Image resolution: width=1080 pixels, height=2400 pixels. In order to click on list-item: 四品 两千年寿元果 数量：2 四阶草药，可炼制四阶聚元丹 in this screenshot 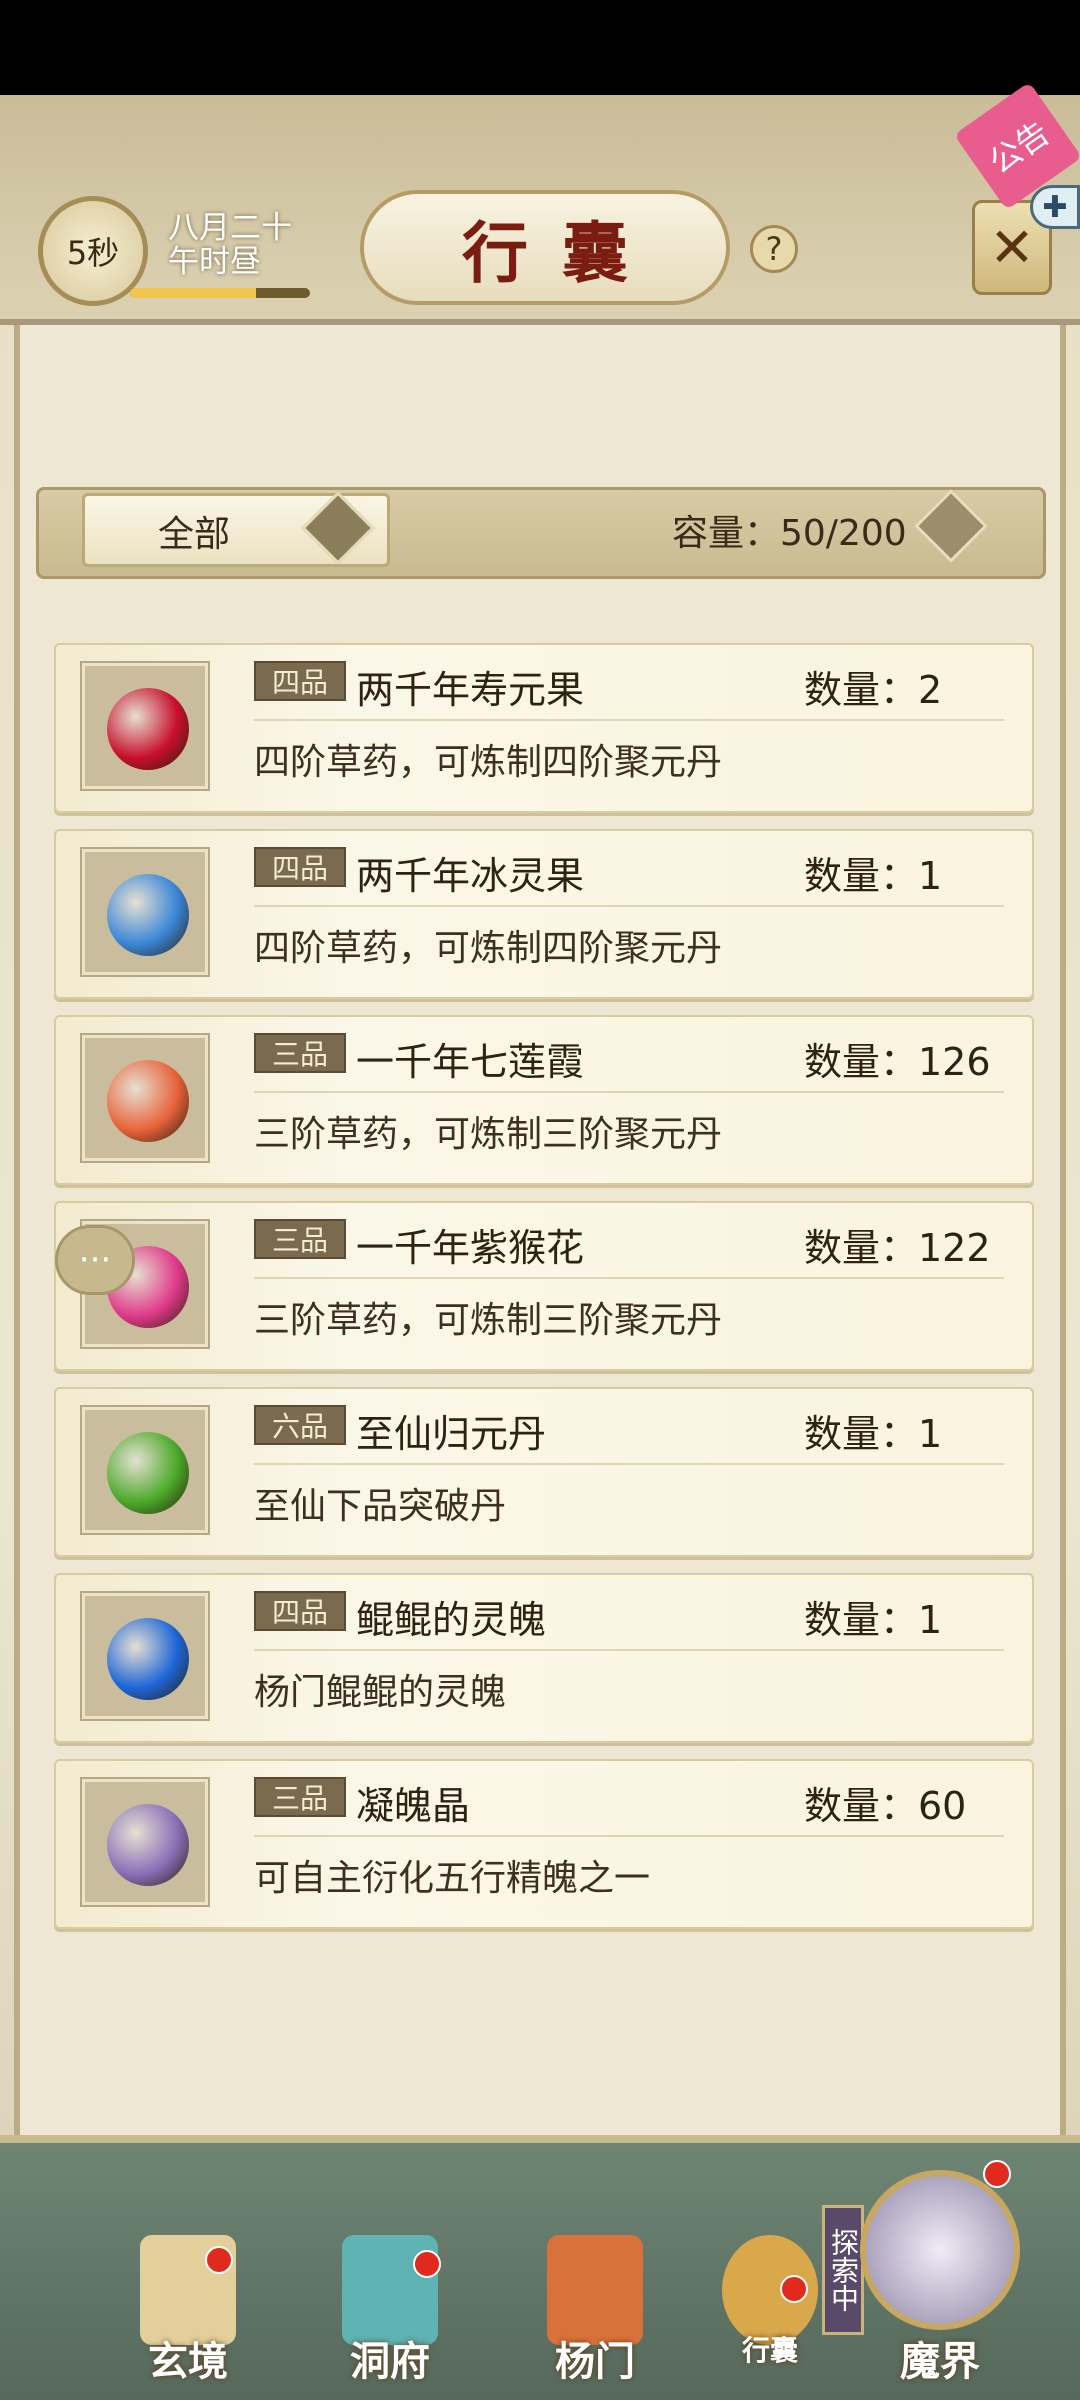, I will do `click(544, 728)`.